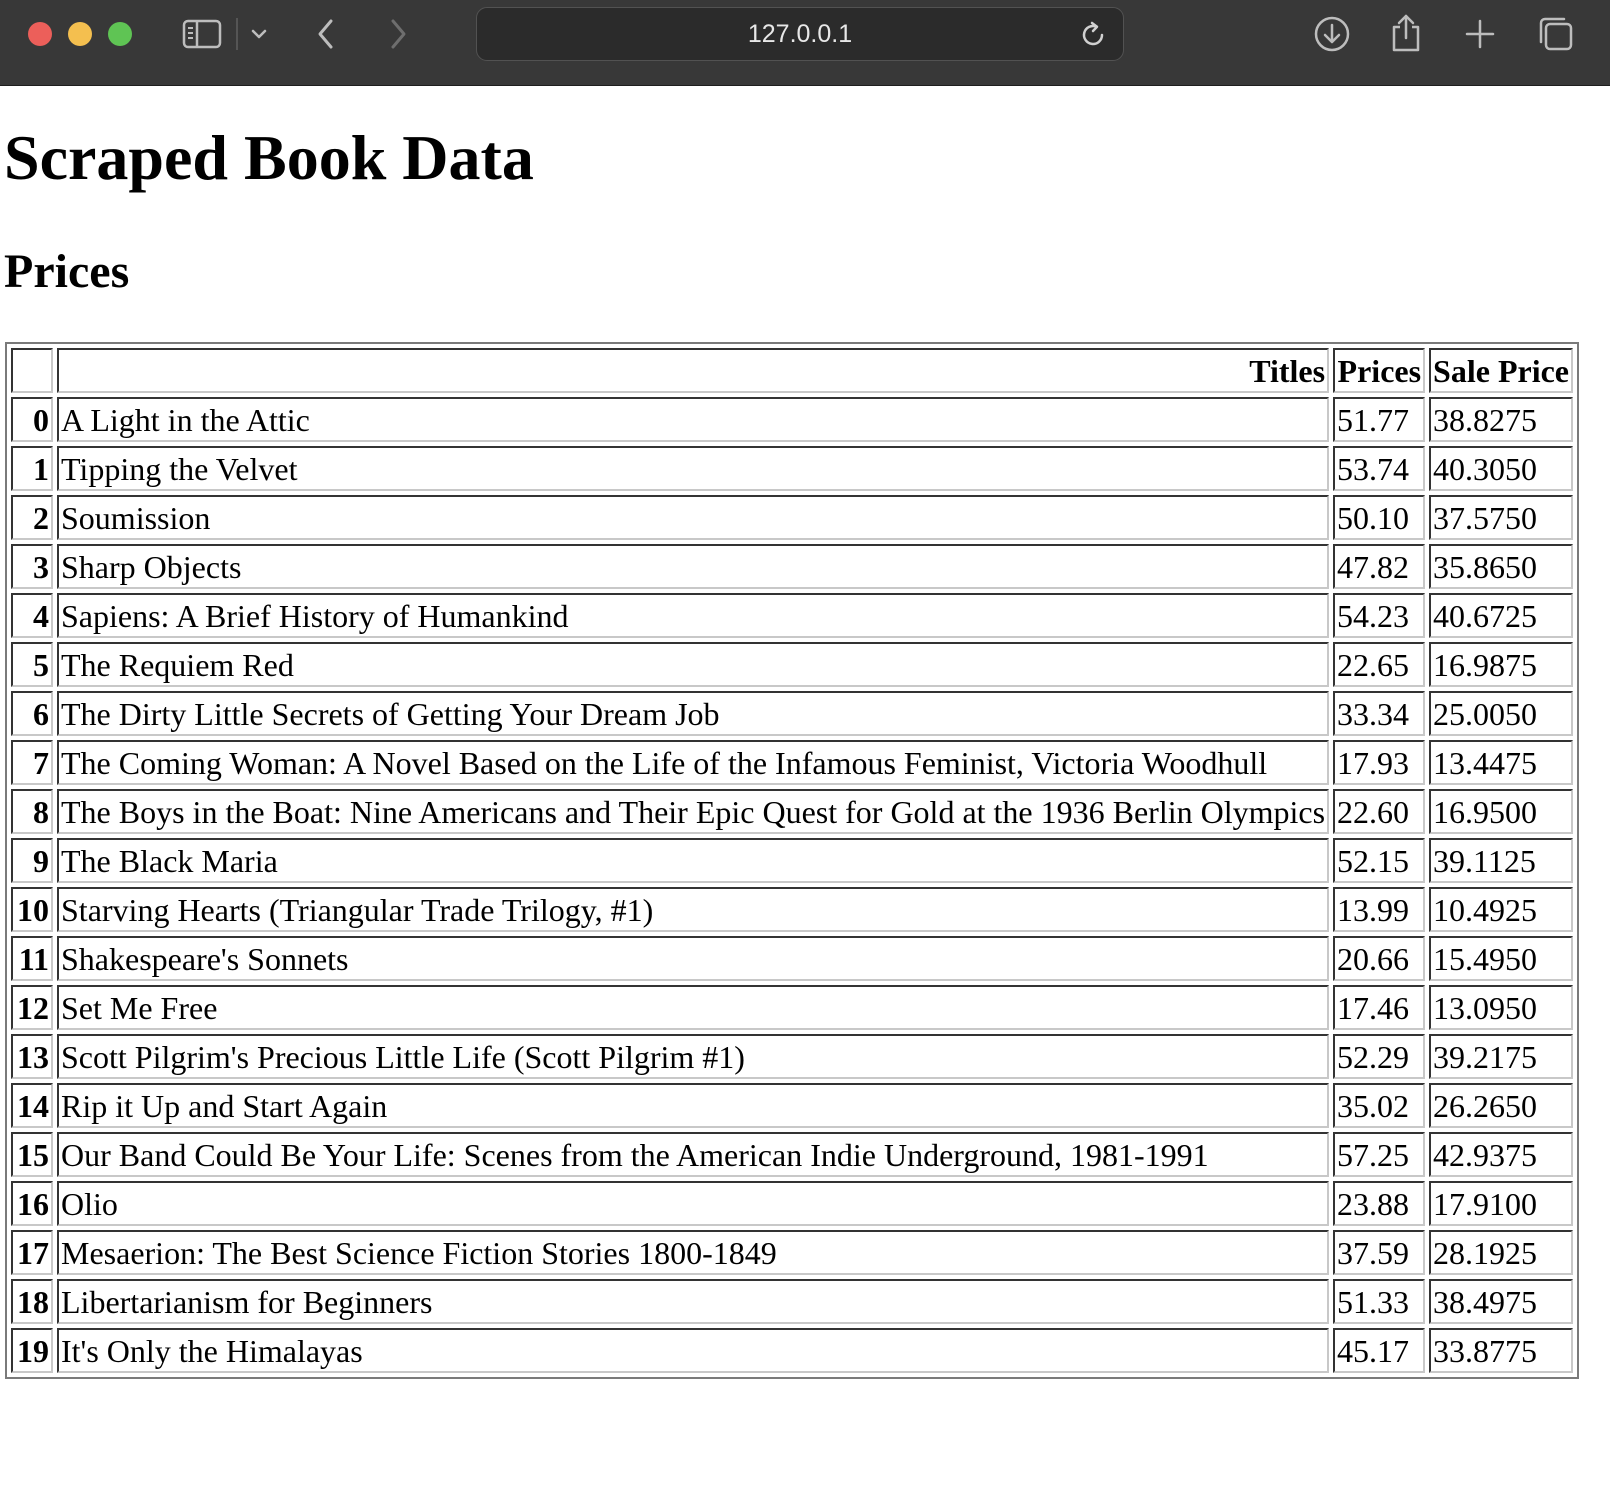  Describe the element at coordinates (1501, 664) in the screenshot. I see `sale-price-cell: 16.9875` at that location.